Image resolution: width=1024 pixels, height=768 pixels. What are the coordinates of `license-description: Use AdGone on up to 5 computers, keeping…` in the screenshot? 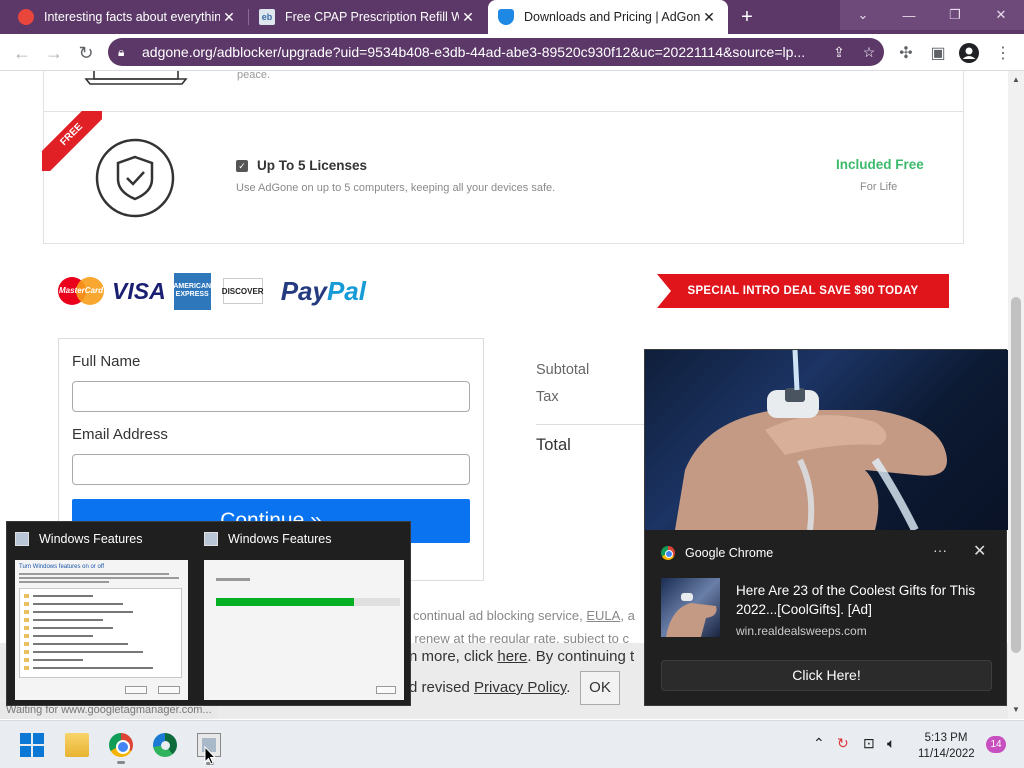 It's located at (396, 188).